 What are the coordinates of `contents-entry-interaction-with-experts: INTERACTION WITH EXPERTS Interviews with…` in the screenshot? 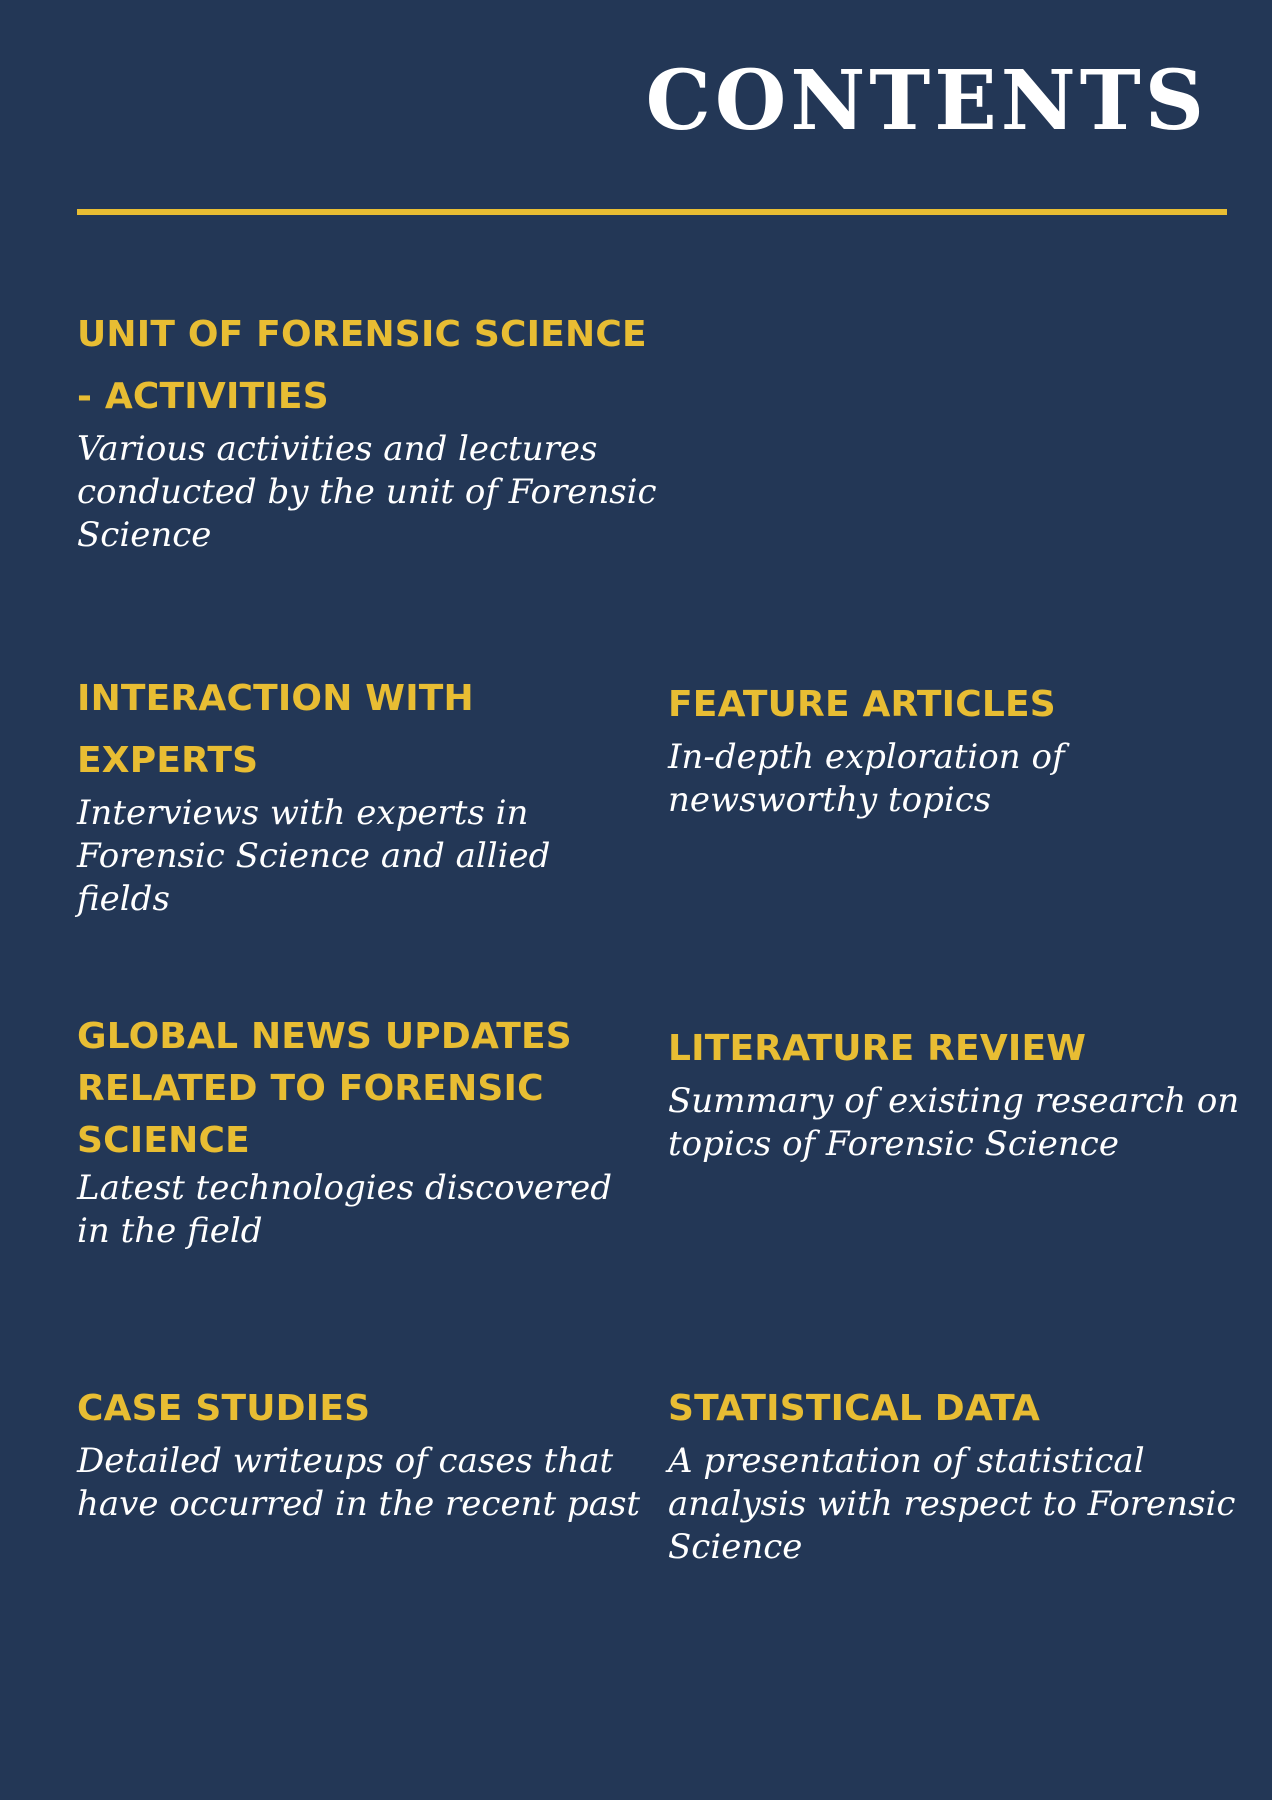 It's located at (357, 794).